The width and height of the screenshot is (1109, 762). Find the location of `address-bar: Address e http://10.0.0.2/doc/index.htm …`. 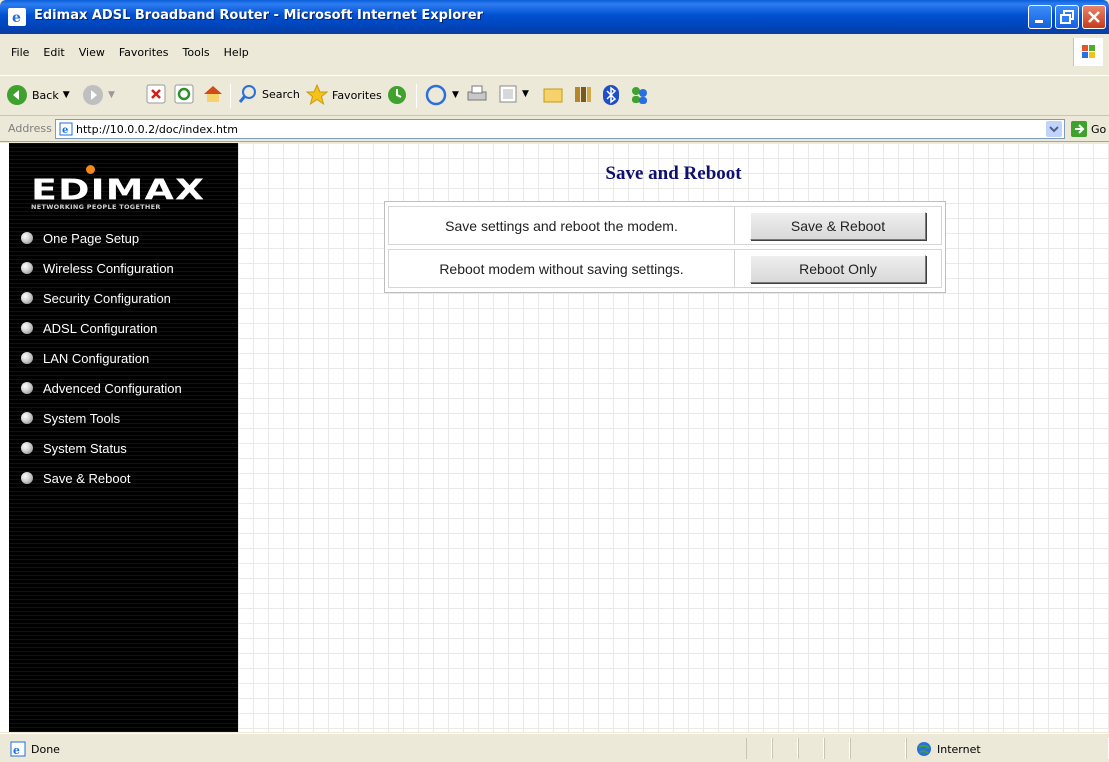

address-bar: Address e http://10.0.0.2/doc/index.htm … is located at coordinates (554, 129).